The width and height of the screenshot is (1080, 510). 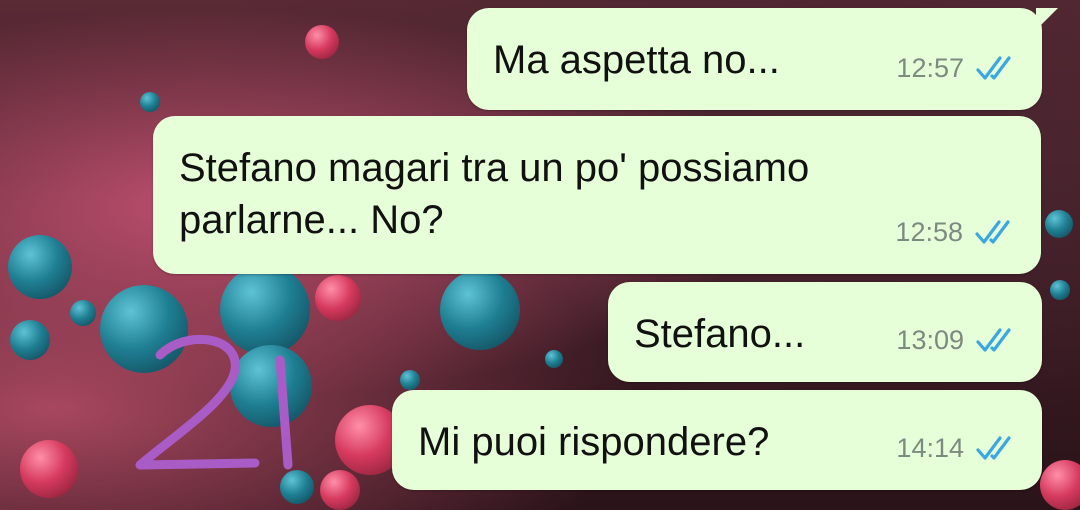 I want to click on message-text: Mi puoi rispondere?, so click(x=594, y=442).